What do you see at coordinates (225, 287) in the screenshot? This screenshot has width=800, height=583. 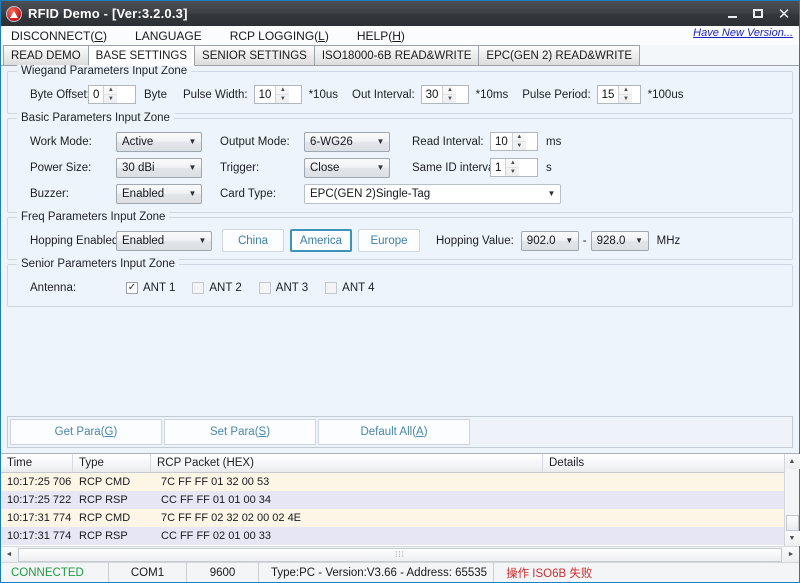 I see `antenna-label-2: ANT 2` at bounding box center [225, 287].